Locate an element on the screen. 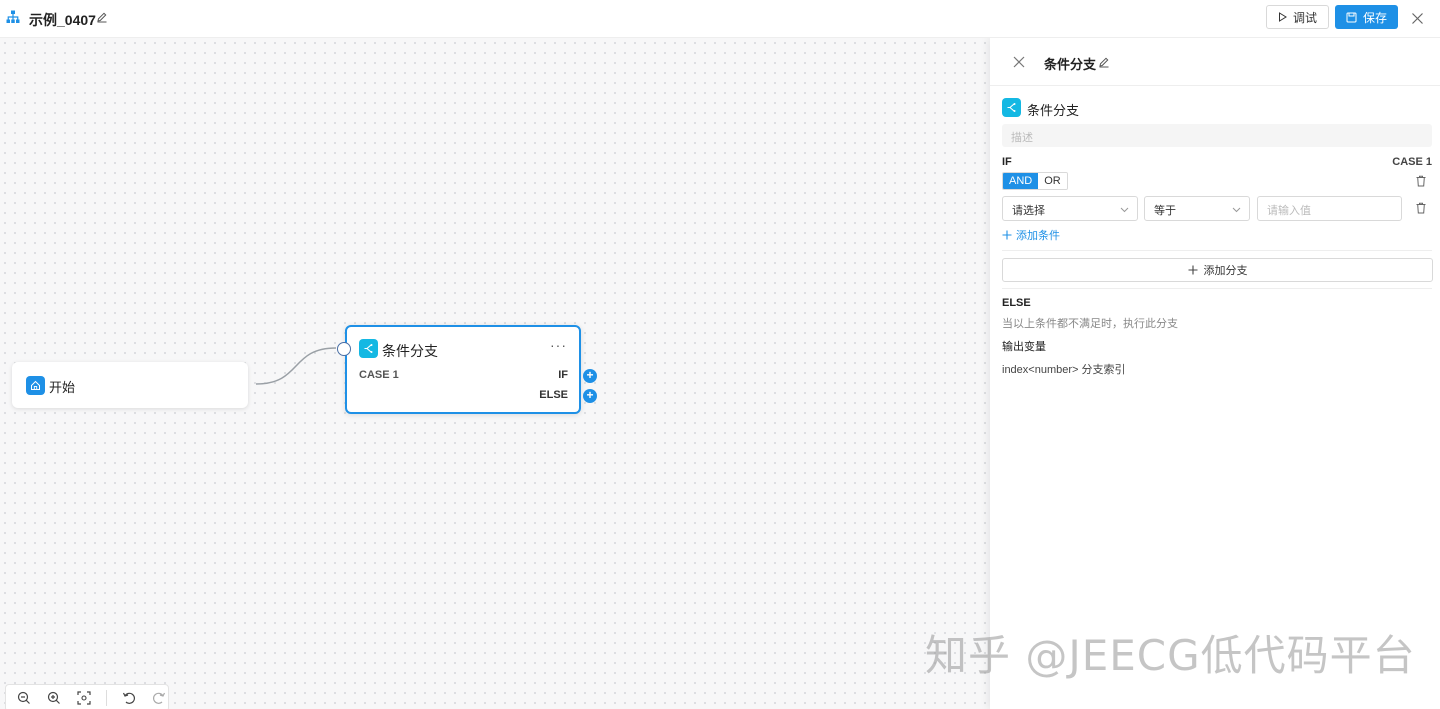 The height and width of the screenshot is (709, 1440). home-icon is located at coordinates (35, 385).